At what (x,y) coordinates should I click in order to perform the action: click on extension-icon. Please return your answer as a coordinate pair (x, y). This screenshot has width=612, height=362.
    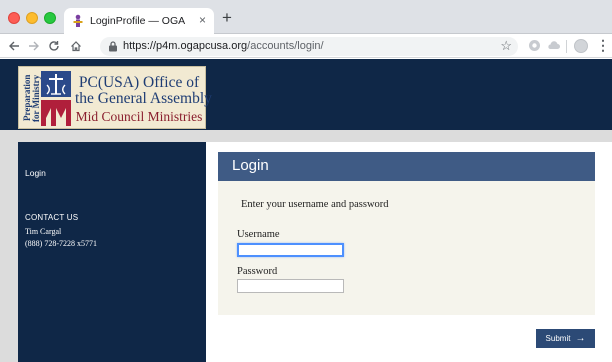
    Looking at the image, I should click on (534, 45).